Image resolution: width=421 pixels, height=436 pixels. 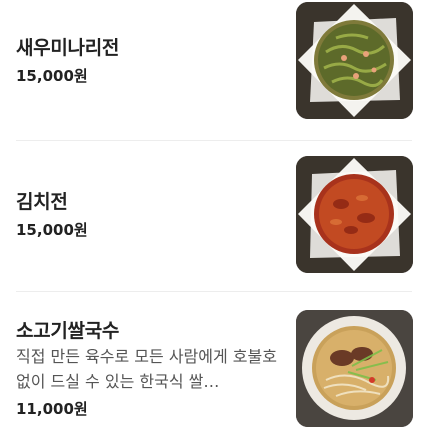 What do you see at coordinates (214, 140) in the screenshot?
I see `item-divider` at bounding box center [214, 140].